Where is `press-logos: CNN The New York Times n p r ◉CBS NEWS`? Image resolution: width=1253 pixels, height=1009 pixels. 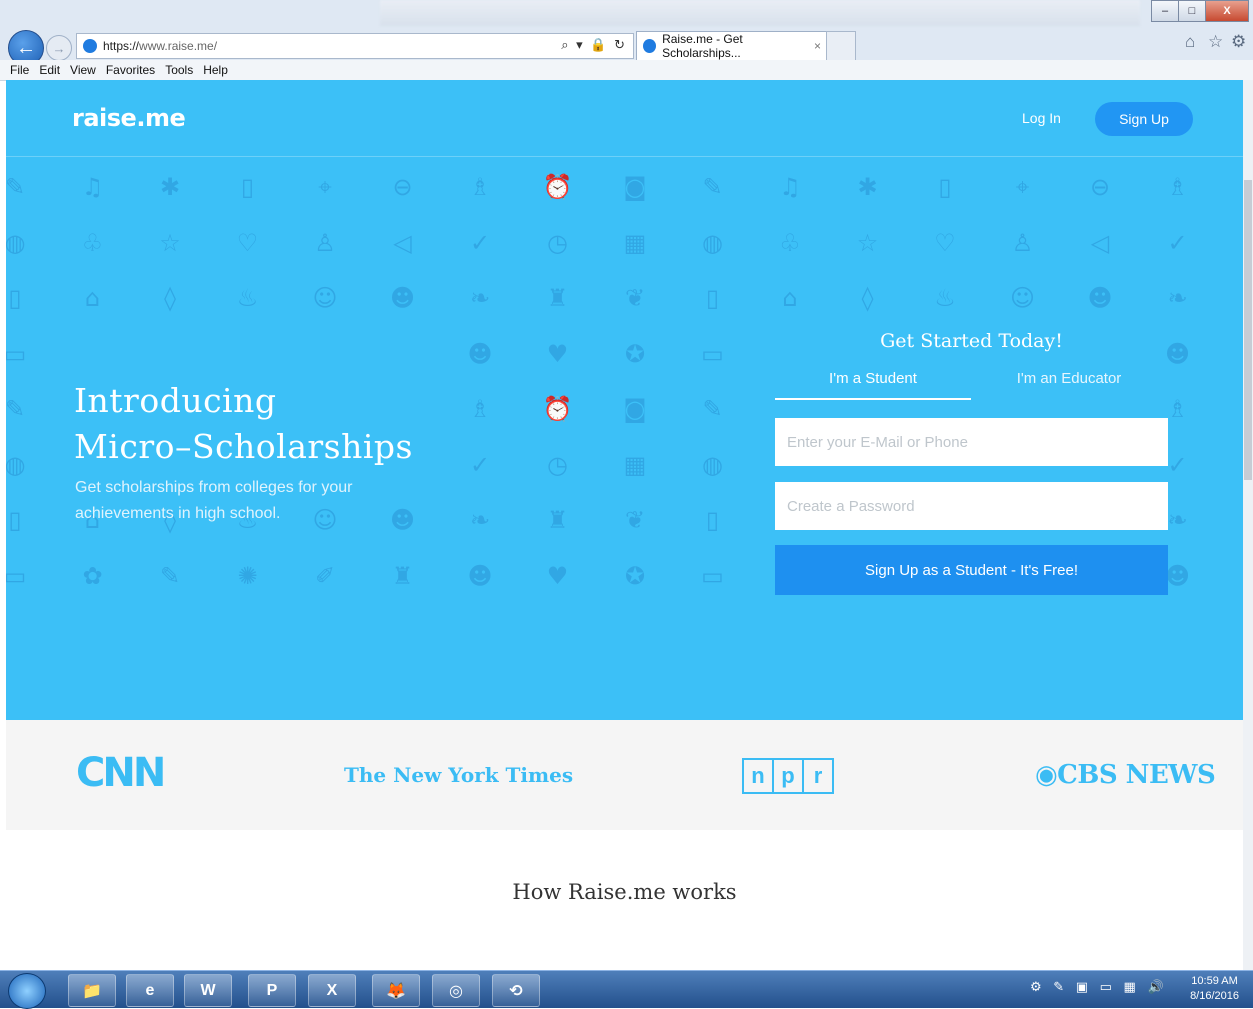
press-logos: CNN The New York Times n p r ◉CBS NEWS is located at coordinates (624, 775).